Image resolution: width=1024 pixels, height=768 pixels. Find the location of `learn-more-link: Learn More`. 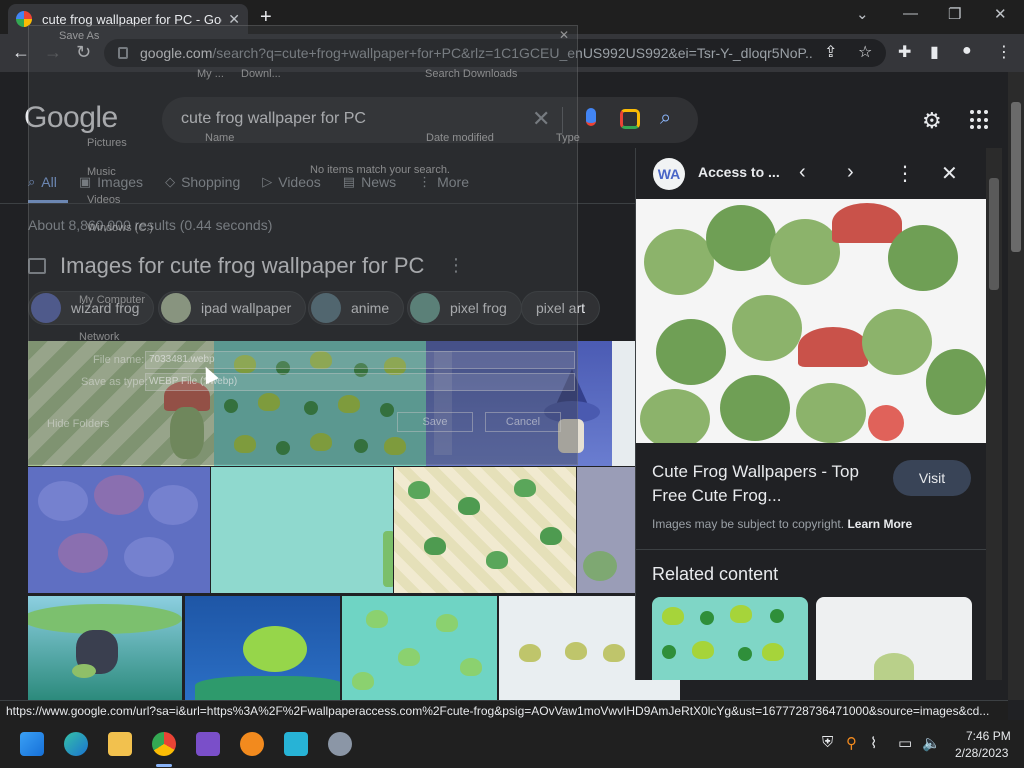

learn-more-link: Learn More is located at coordinates (879, 524).